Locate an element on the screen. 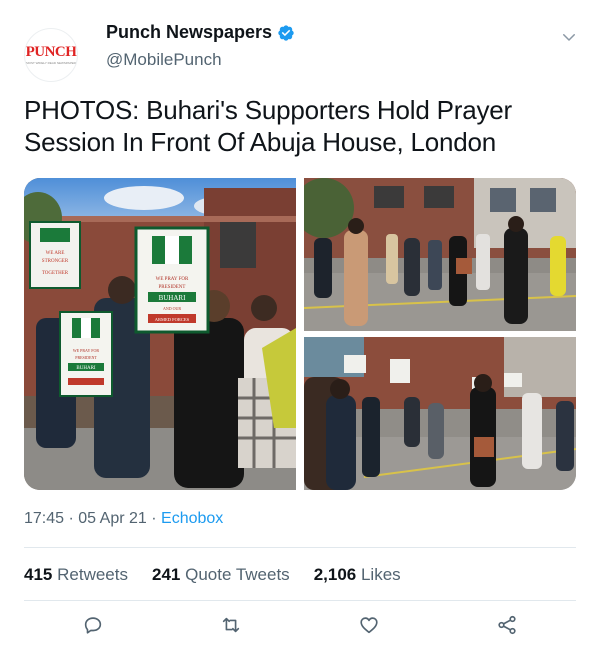 This screenshot has height=650, width=600. display-name: Punch Newspapers is located at coordinates (189, 32).